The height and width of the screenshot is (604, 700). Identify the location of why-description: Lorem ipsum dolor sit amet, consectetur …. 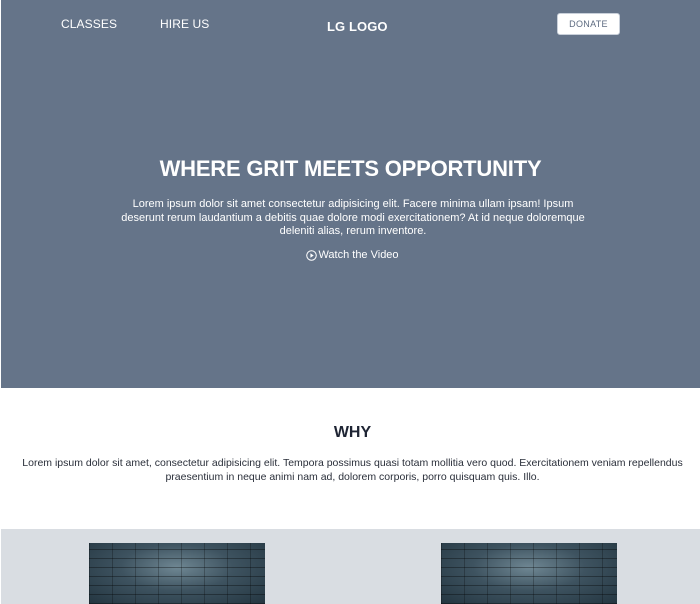
(352, 470).